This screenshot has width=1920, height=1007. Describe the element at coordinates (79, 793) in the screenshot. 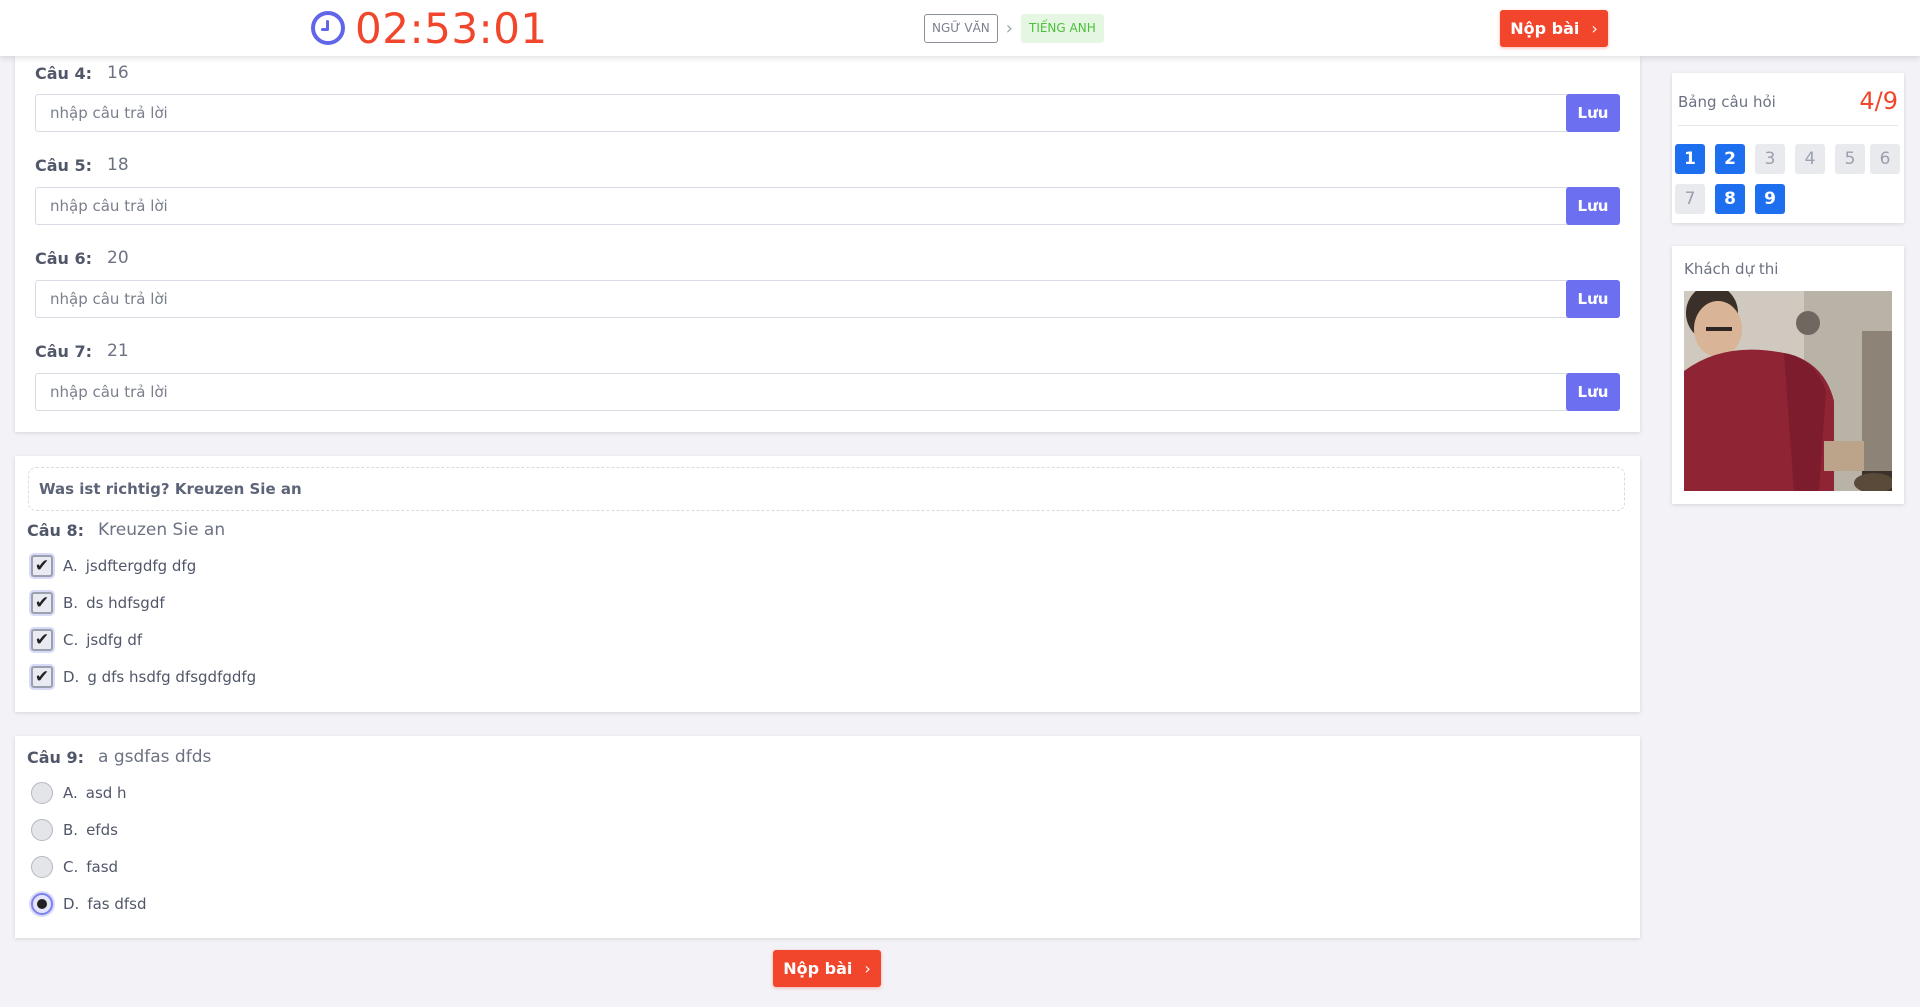

I see `option-a: A. asd h` at that location.